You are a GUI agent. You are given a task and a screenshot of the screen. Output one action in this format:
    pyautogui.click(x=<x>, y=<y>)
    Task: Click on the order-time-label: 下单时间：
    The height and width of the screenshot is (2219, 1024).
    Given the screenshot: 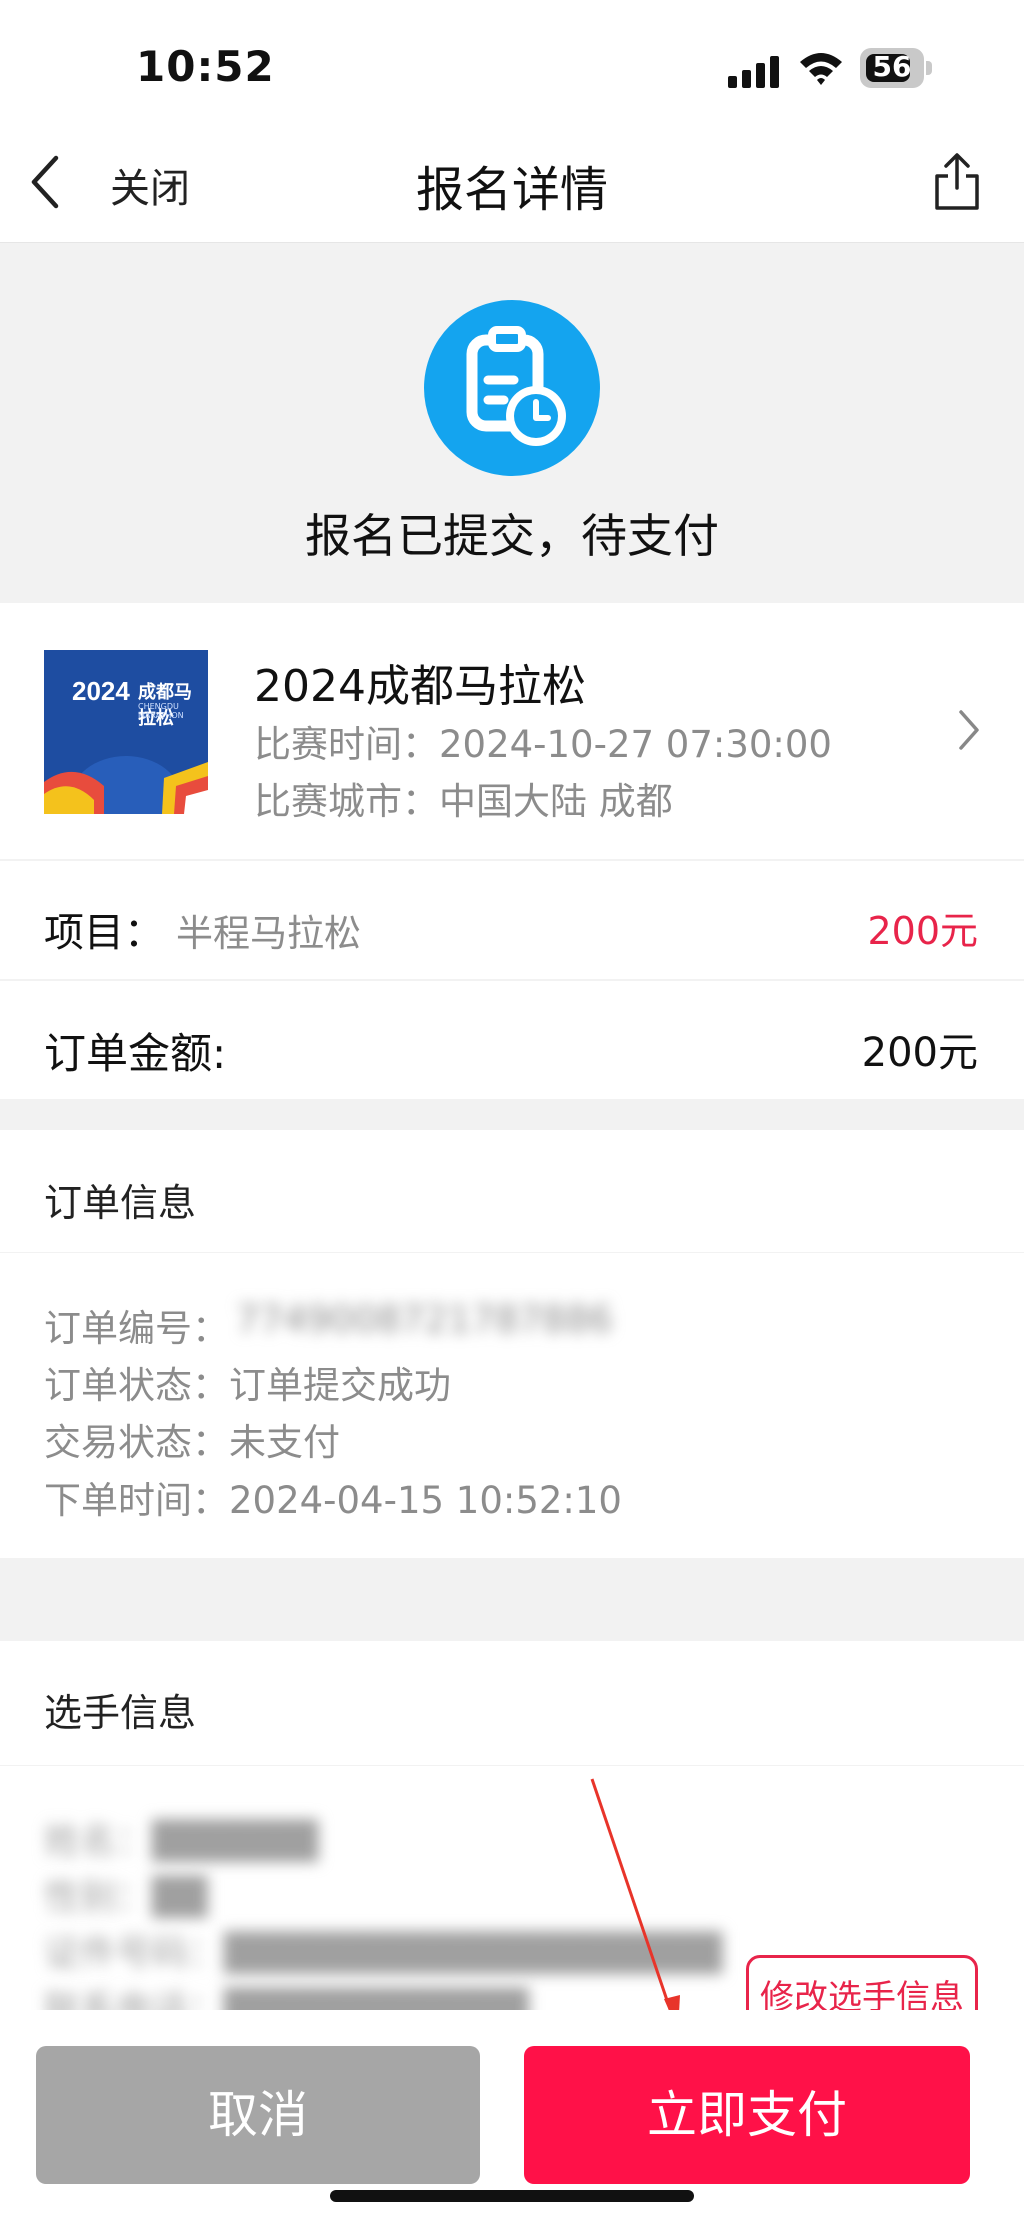 What is the action you would take?
    pyautogui.click(x=136, y=1500)
    